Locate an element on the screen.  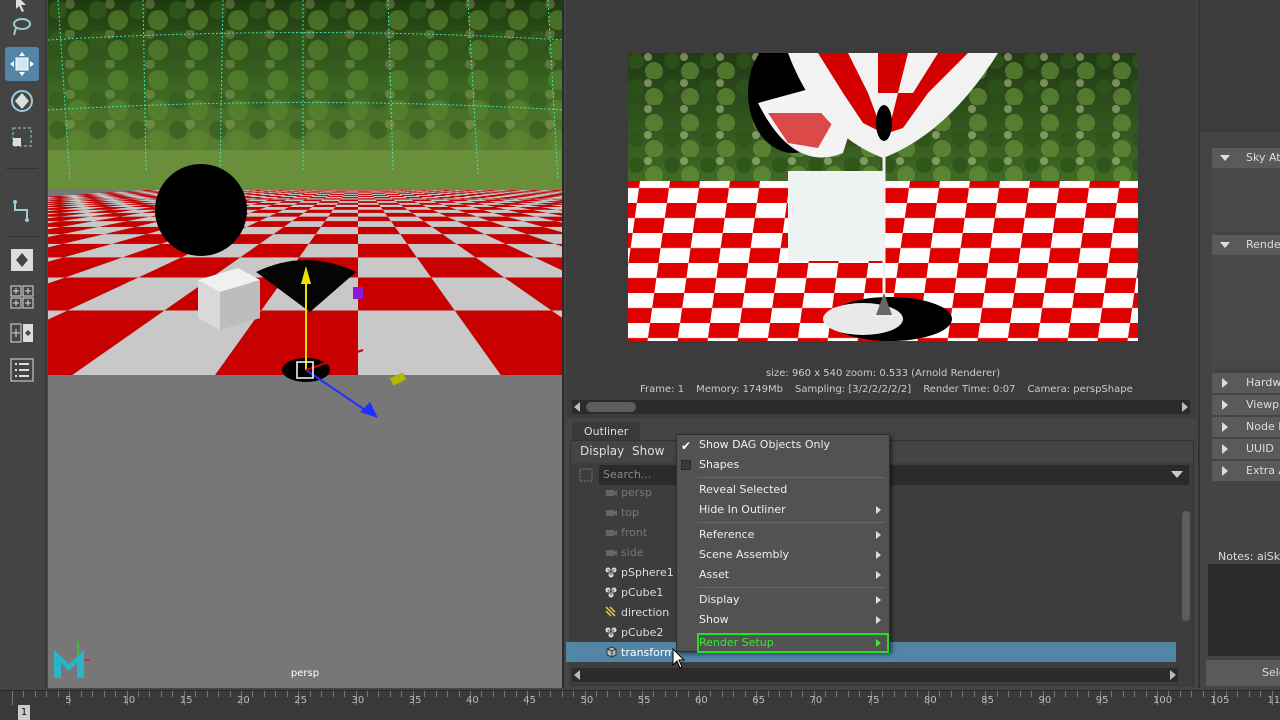
outliner-display-menu: Display is located at coordinates (602, 451).